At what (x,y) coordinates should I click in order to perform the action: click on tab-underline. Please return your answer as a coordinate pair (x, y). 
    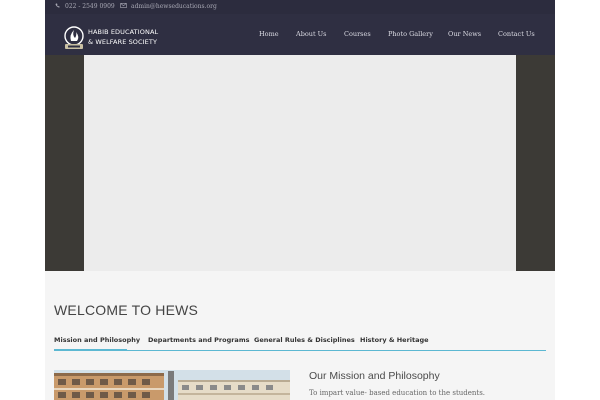
    Looking at the image, I should click on (300, 350).